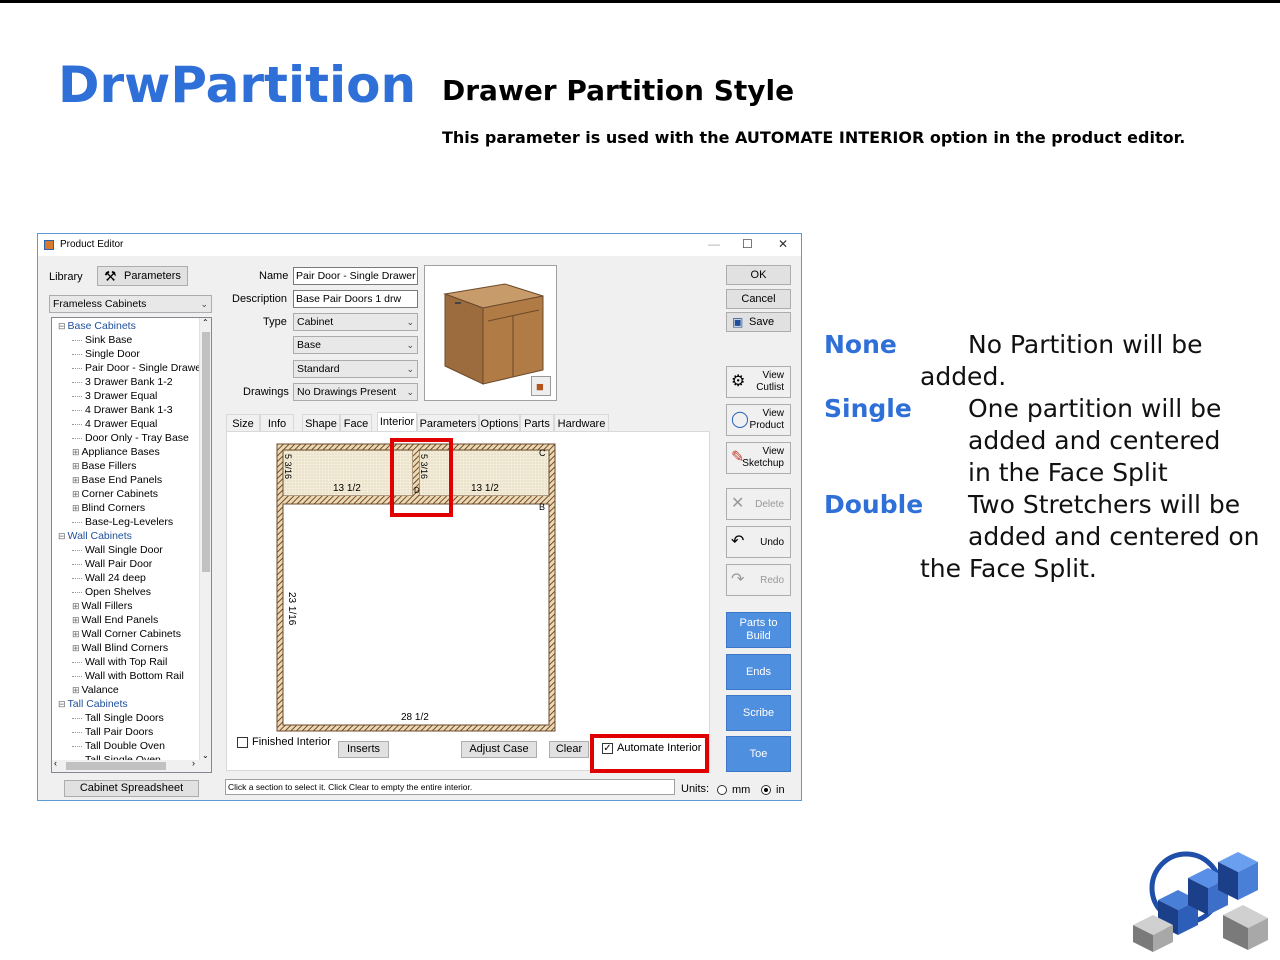 The height and width of the screenshot is (960, 1280). Describe the element at coordinates (758, 420) in the screenshot. I see `view-product-button: ◯ View Product` at that location.